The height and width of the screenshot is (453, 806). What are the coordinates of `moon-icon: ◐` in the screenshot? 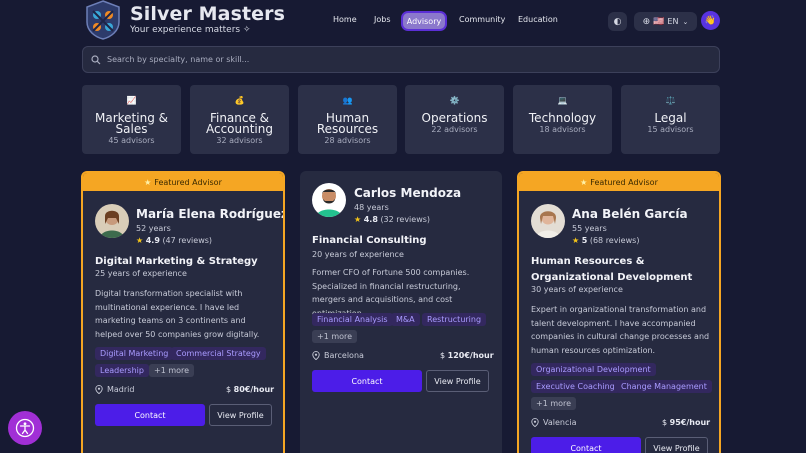 It's located at (617, 21).